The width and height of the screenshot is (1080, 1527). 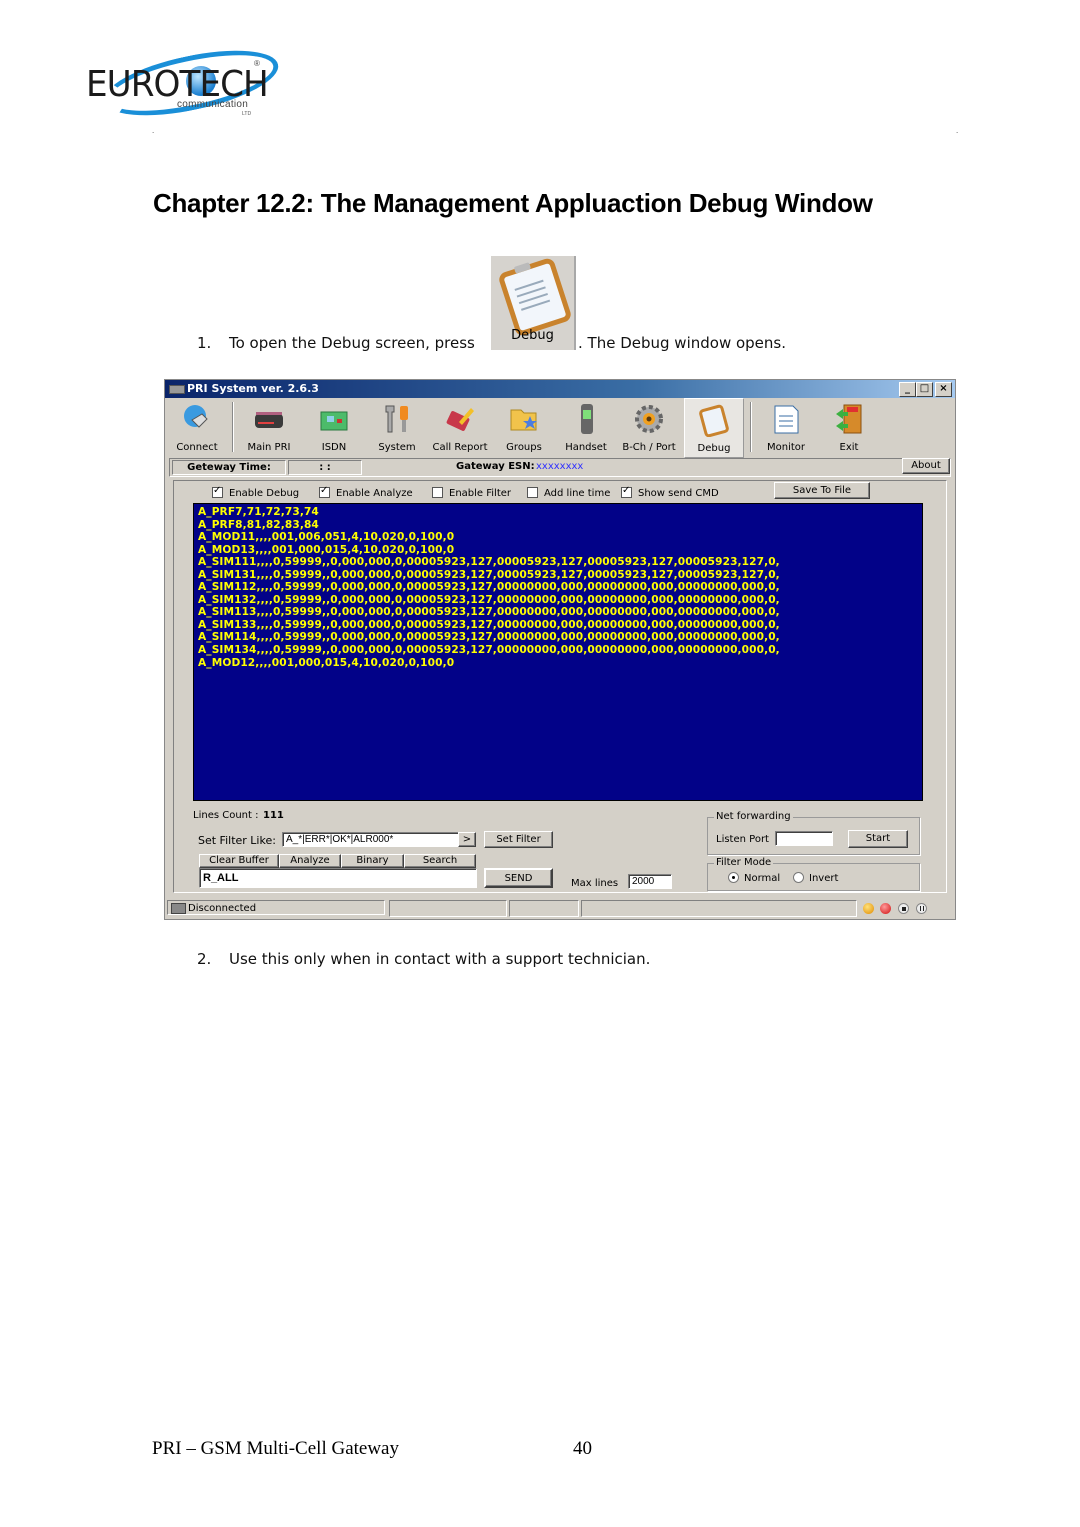 I want to click on filter-mode-invert-radio: Invert, so click(x=815, y=878).